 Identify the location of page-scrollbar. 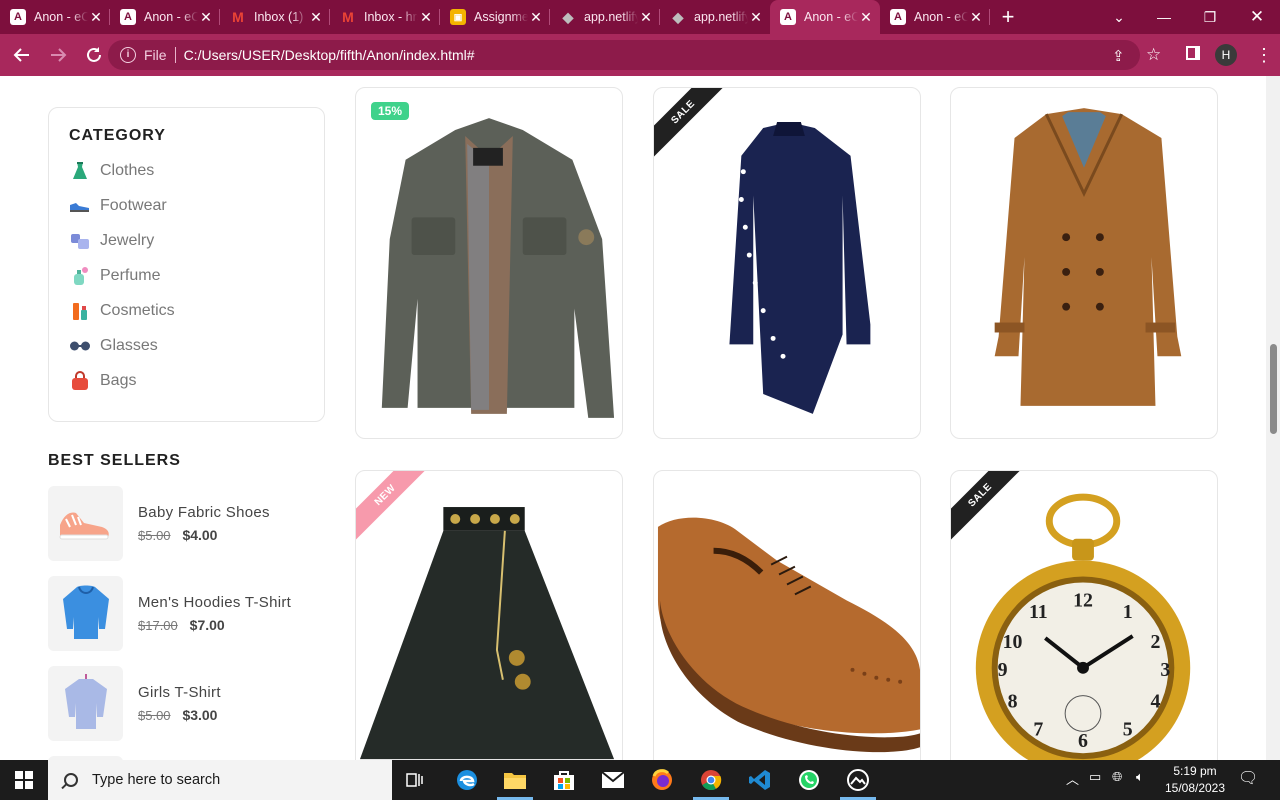
(1273, 418).